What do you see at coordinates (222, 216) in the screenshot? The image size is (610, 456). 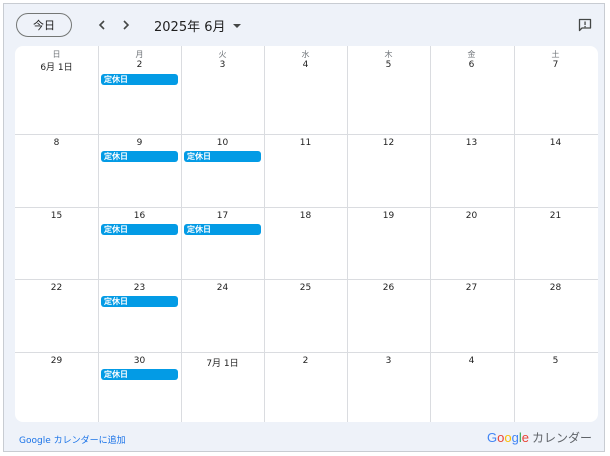 I see `day-number: 17` at bounding box center [222, 216].